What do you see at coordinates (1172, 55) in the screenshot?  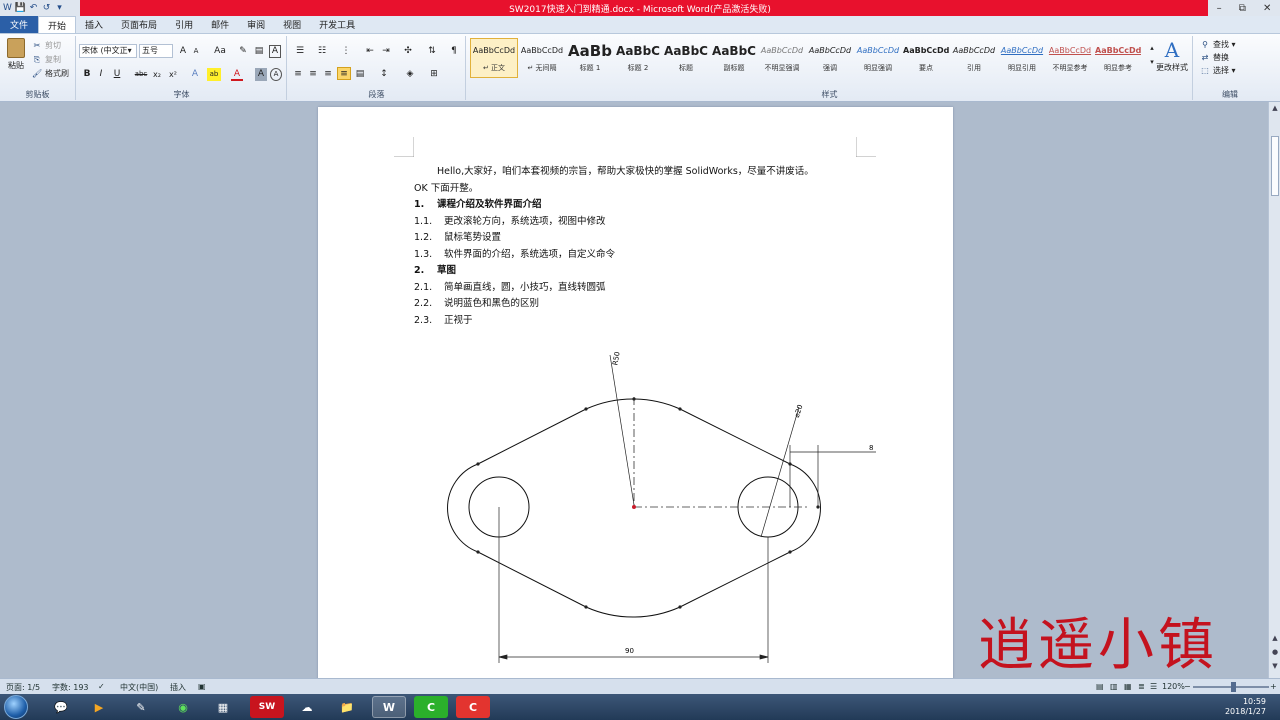 I see `change-styles-button: A 更改样式` at bounding box center [1172, 55].